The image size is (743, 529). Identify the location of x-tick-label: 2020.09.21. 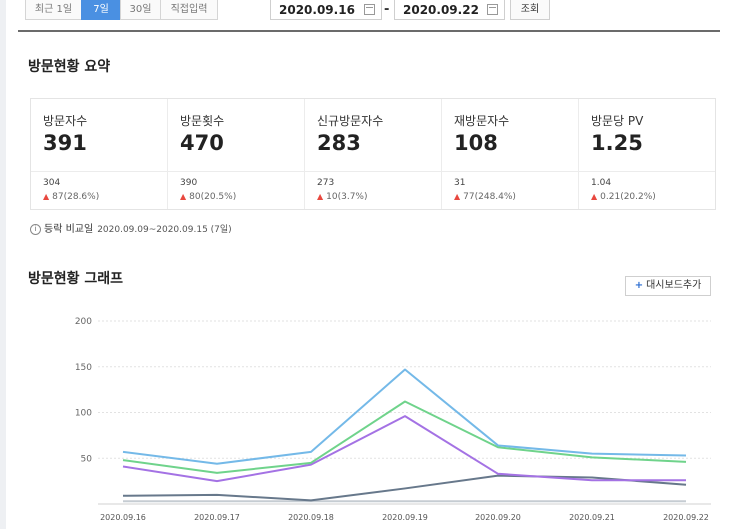
(592, 517).